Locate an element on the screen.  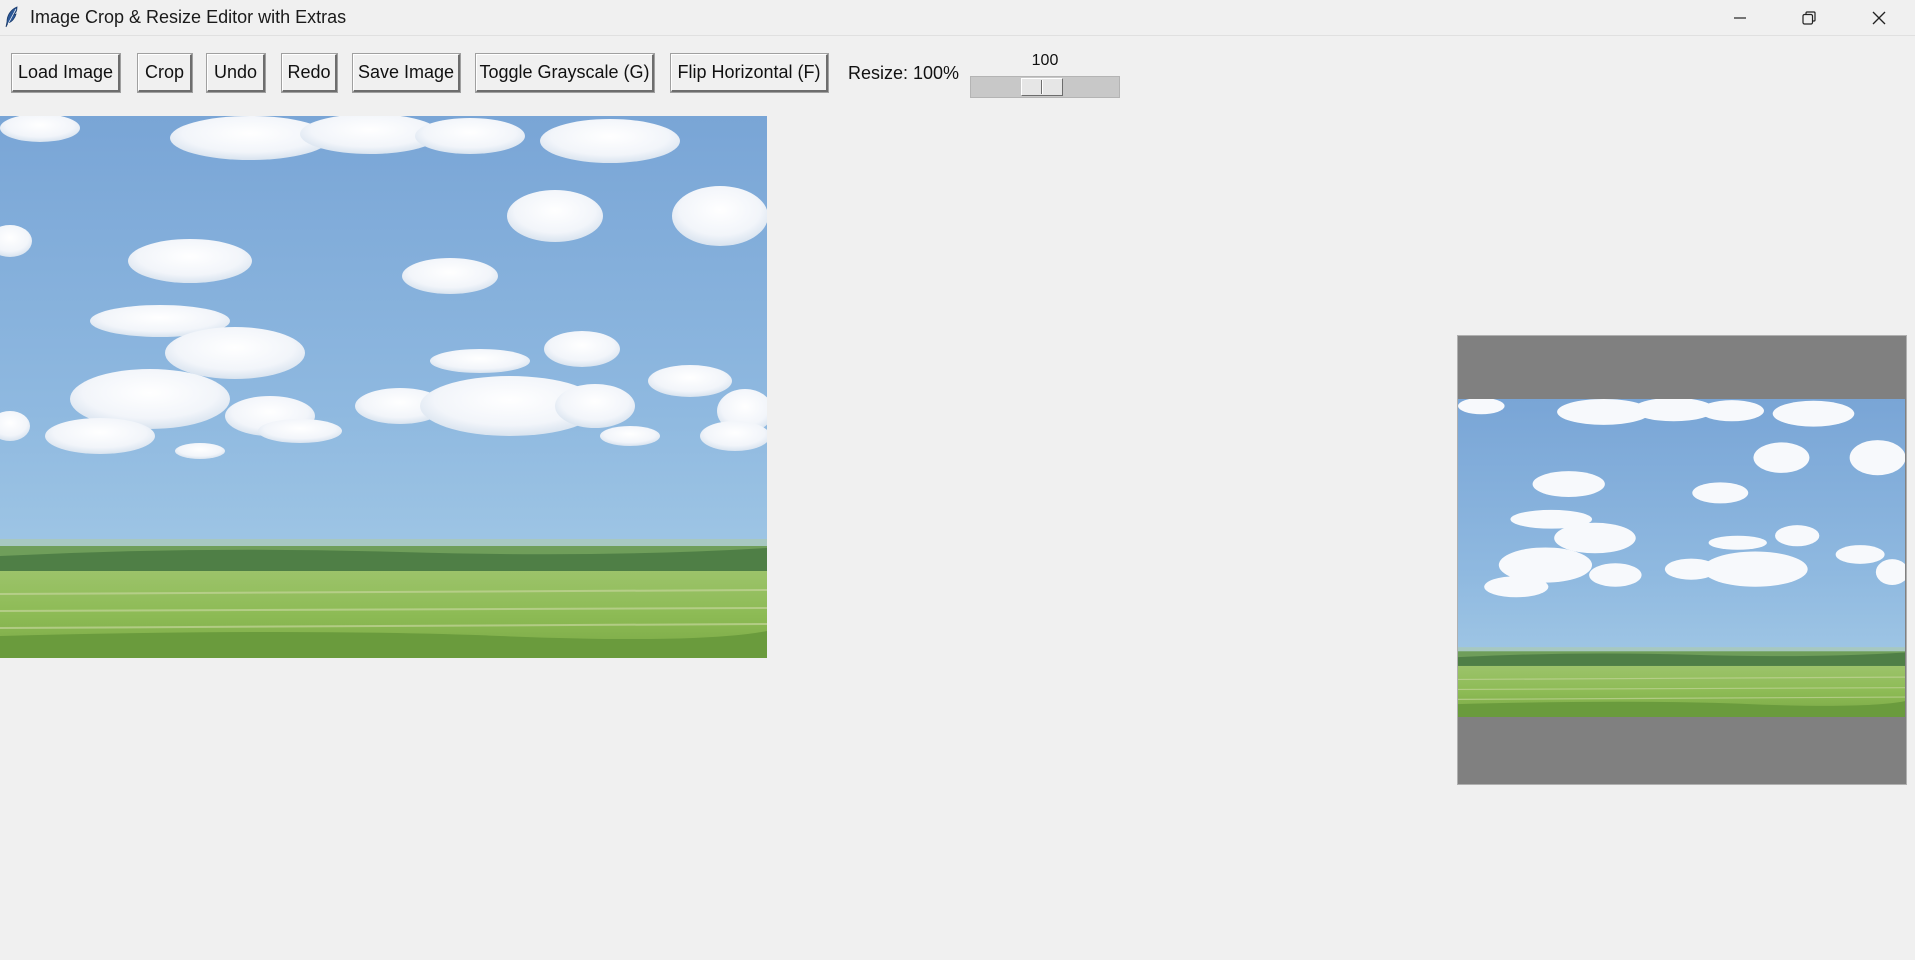
load-image-button: Load Image is located at coordinates (66, 73).